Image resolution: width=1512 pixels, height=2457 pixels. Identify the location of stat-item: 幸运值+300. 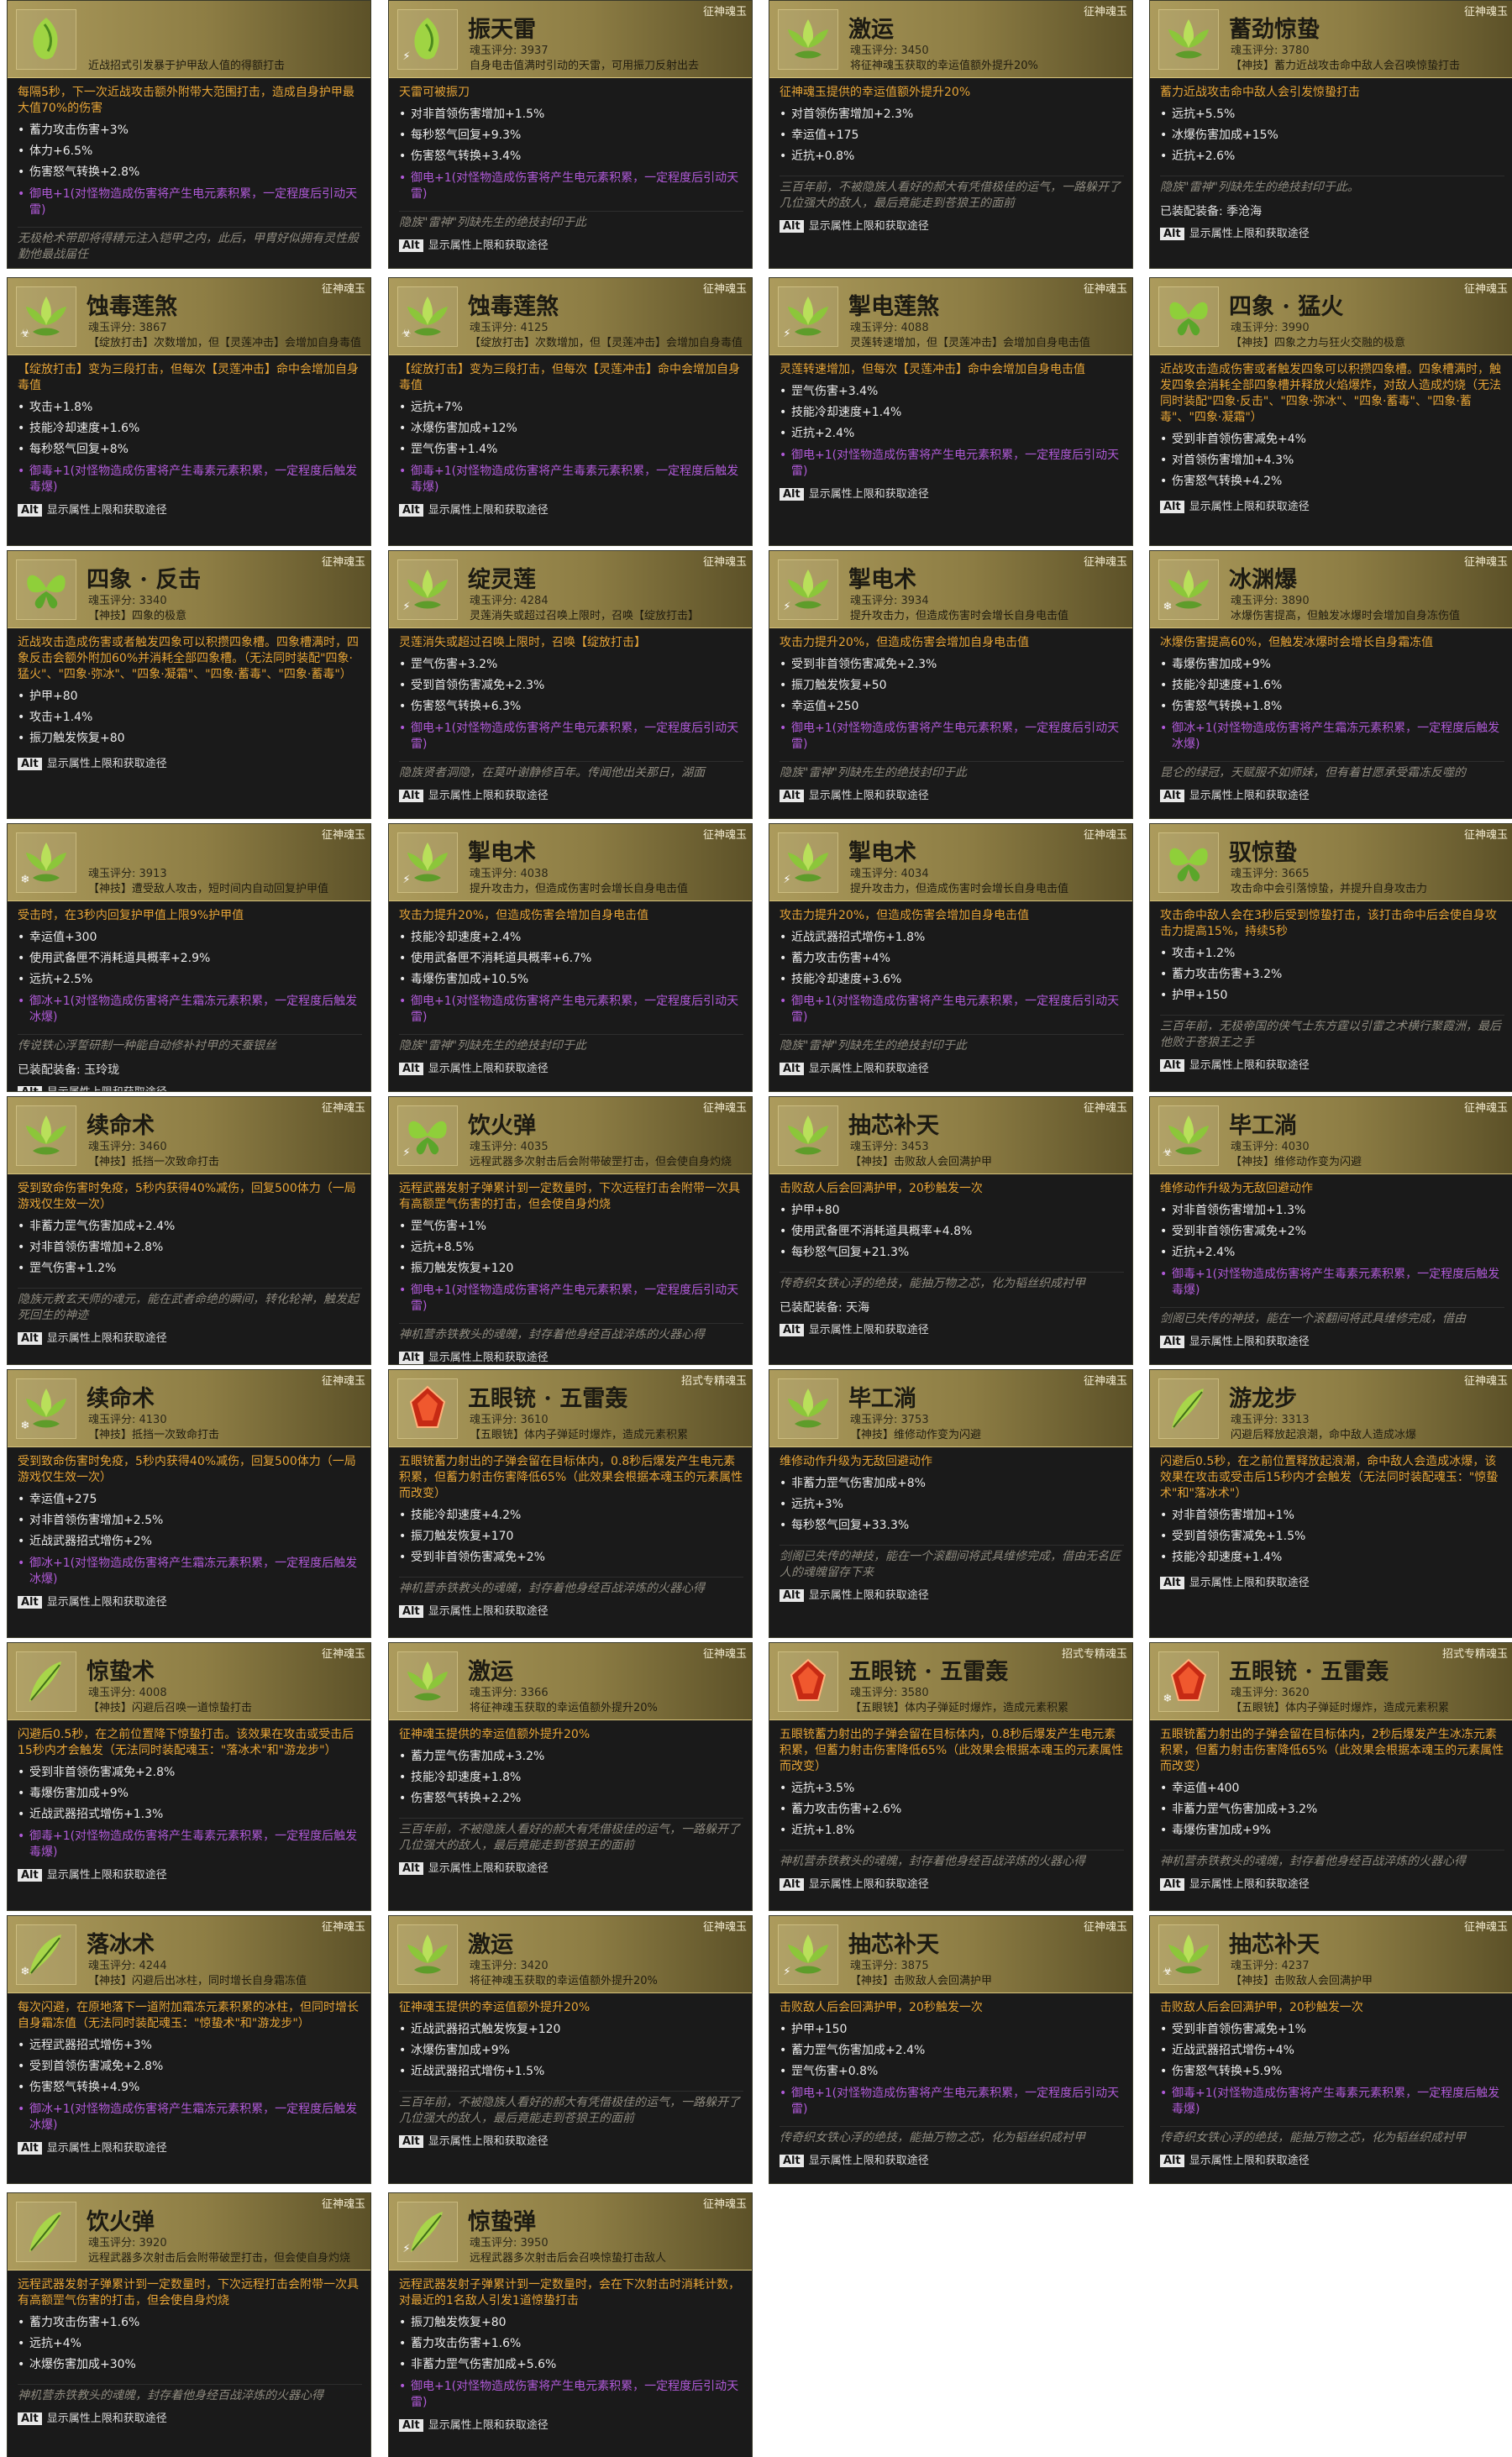
(190, 937).